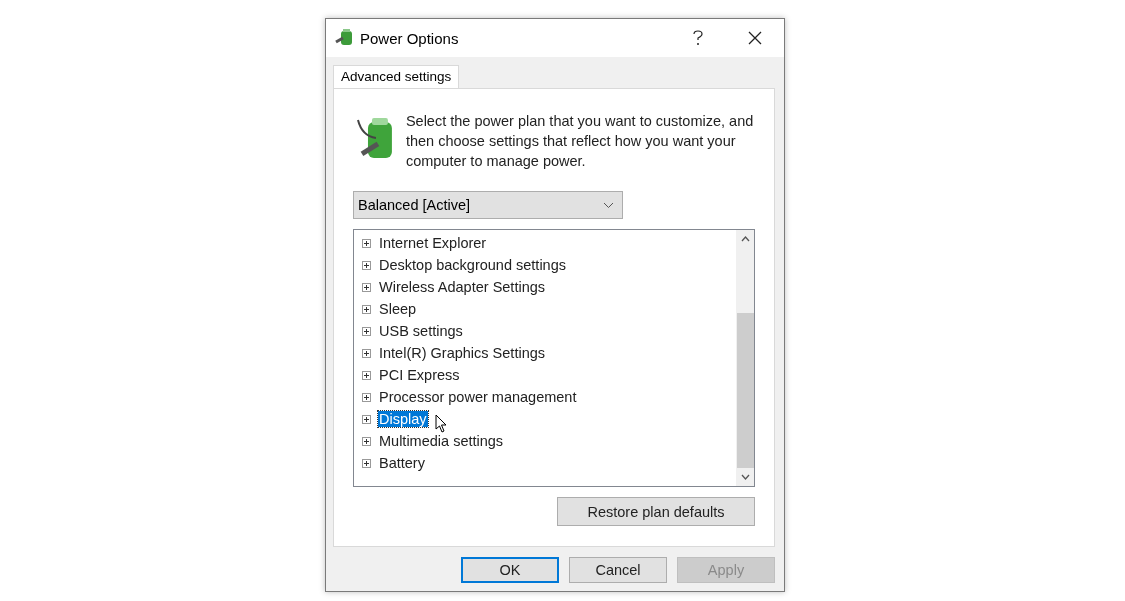 Image resolution: width=1125 pixels, height=601 pixels. What do you see at coordinates (608, 205) in the screenshot?
I see `chevron-down-icon` at bounding box center [608, 205].